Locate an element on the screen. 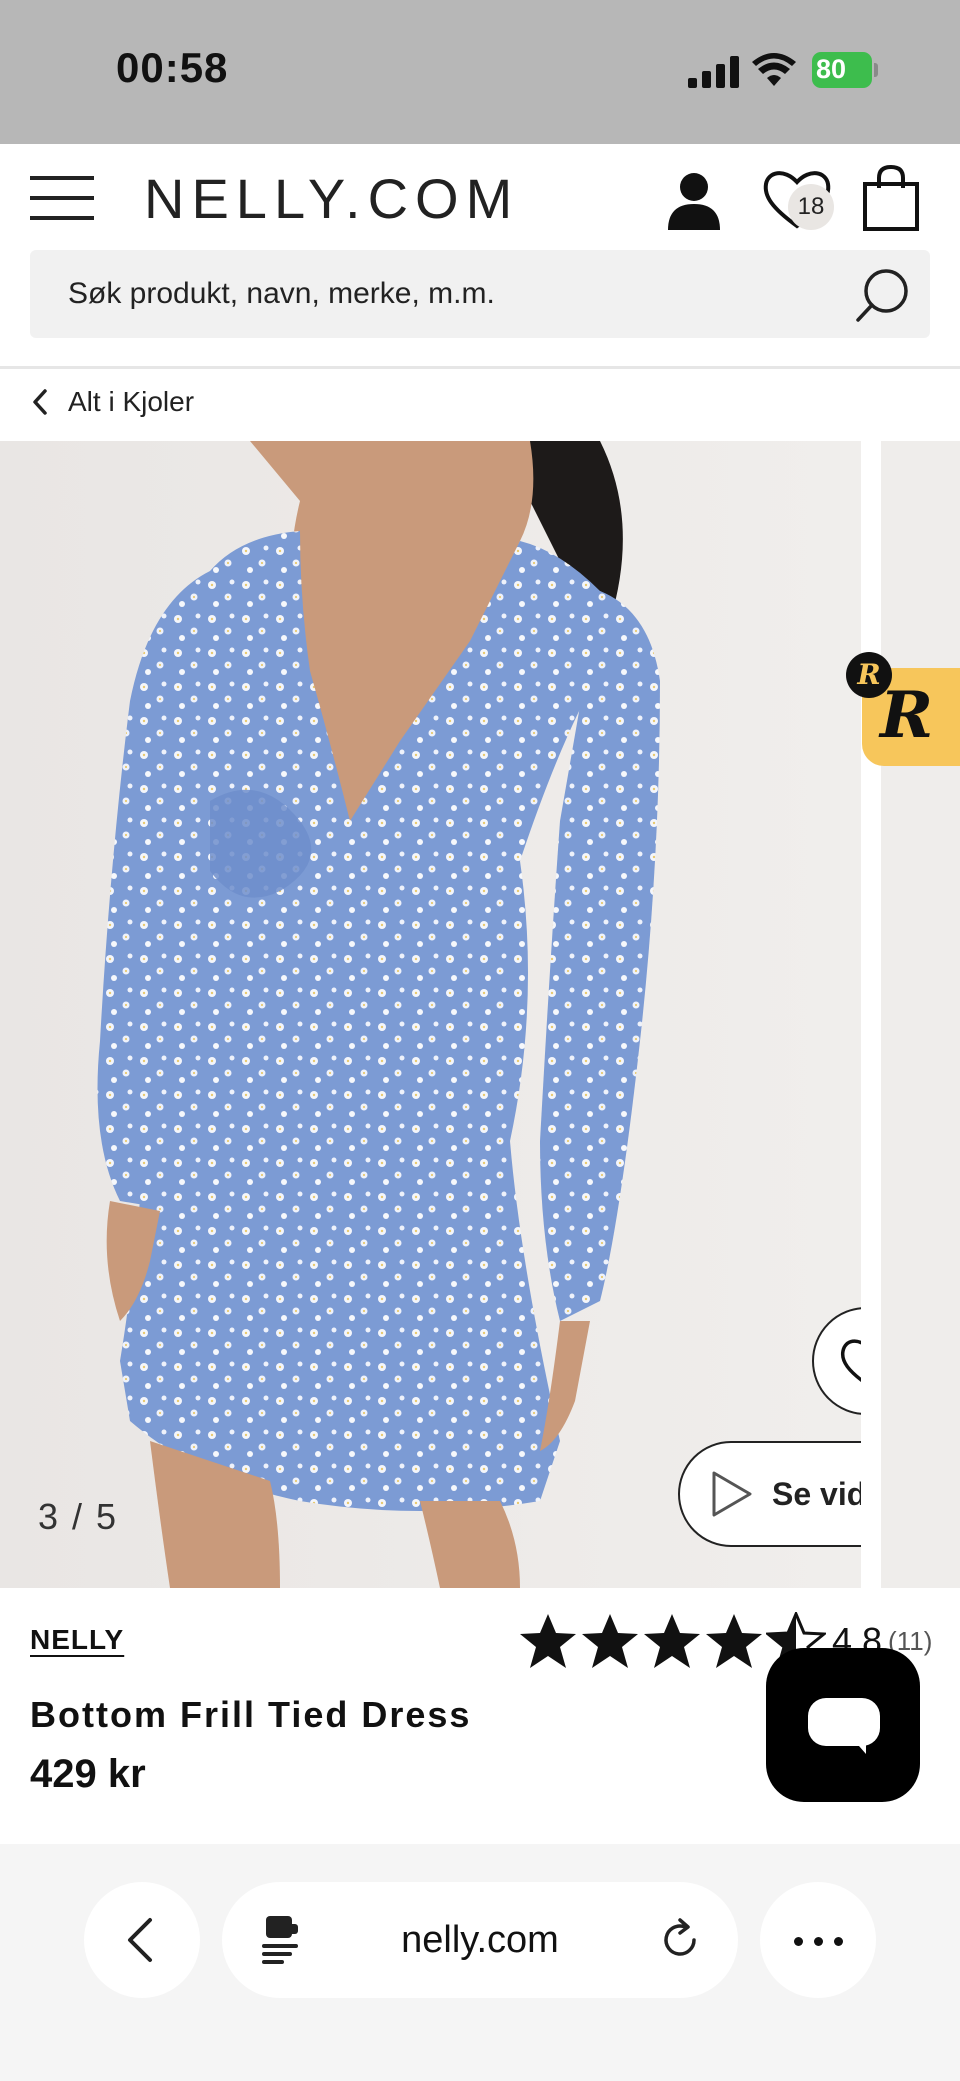 The image size is (960, 2081). chat-button is located at coordinates (843, 1725).